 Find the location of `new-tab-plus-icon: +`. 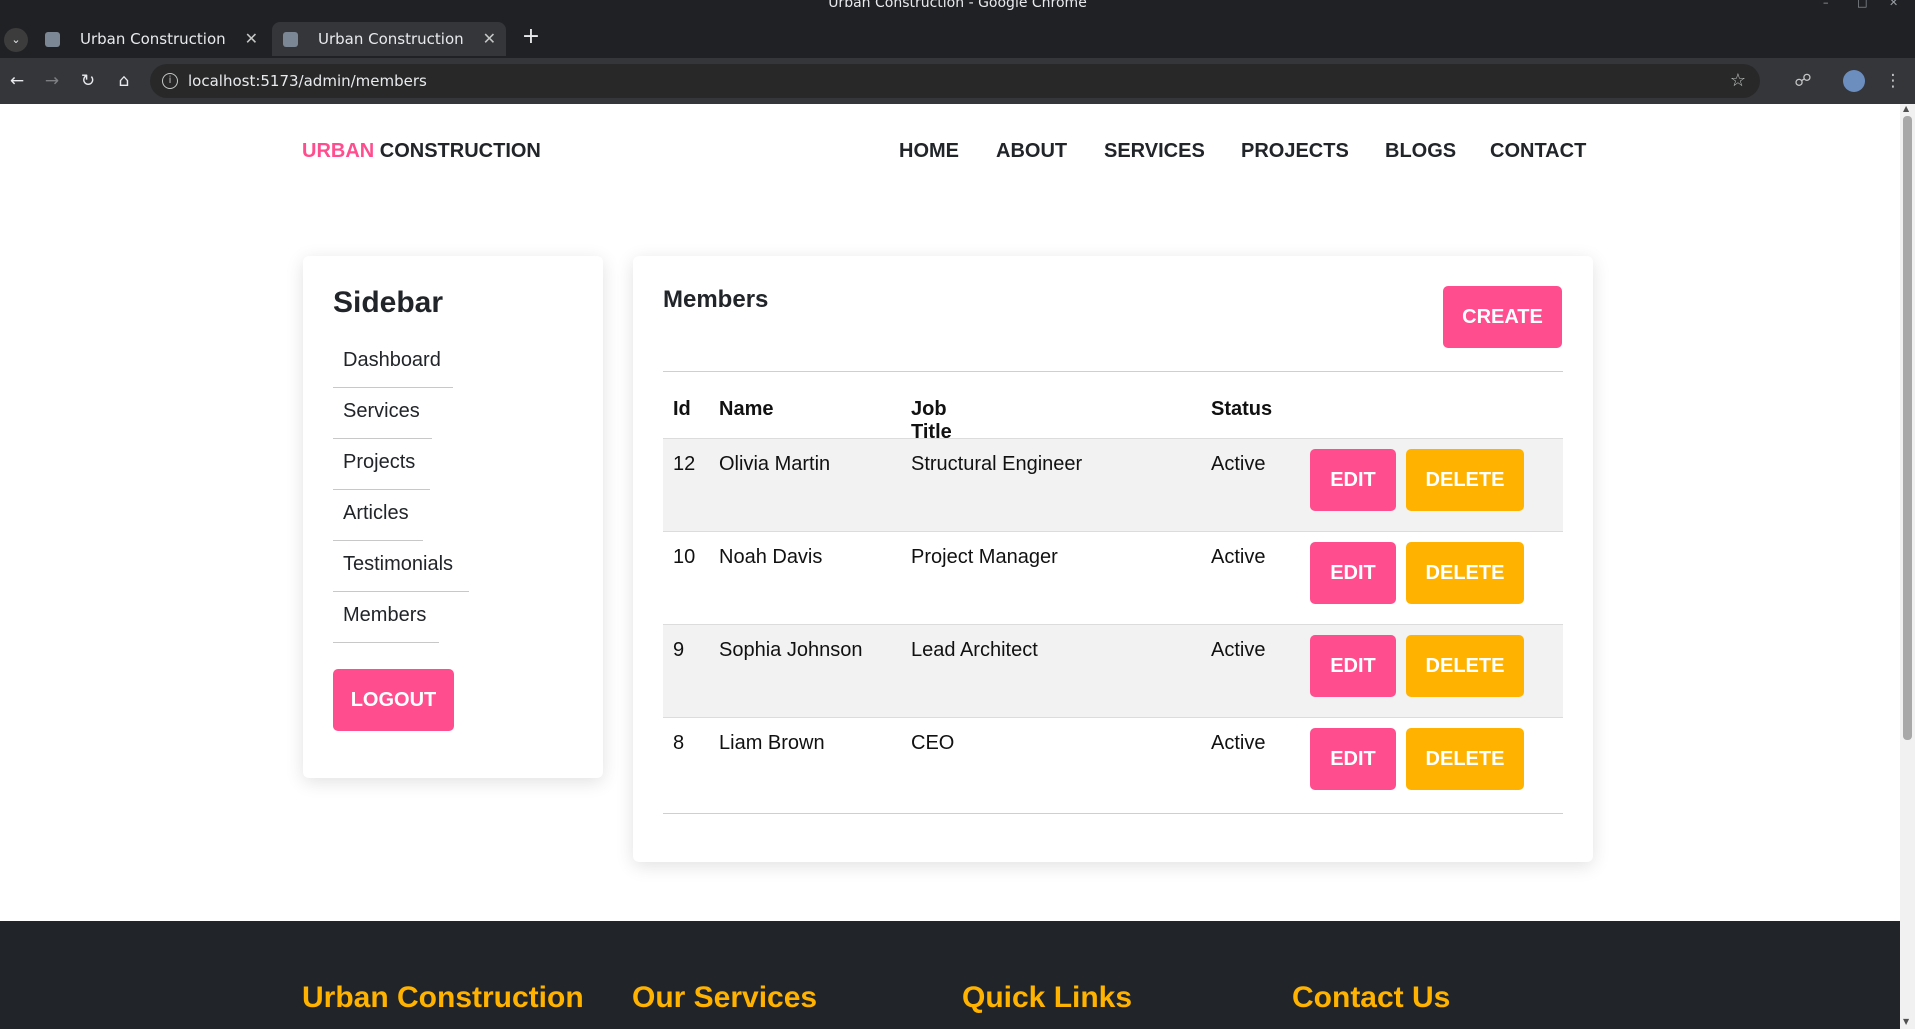

new-tab-plus-icon: + is located at coordinates (531, 37).